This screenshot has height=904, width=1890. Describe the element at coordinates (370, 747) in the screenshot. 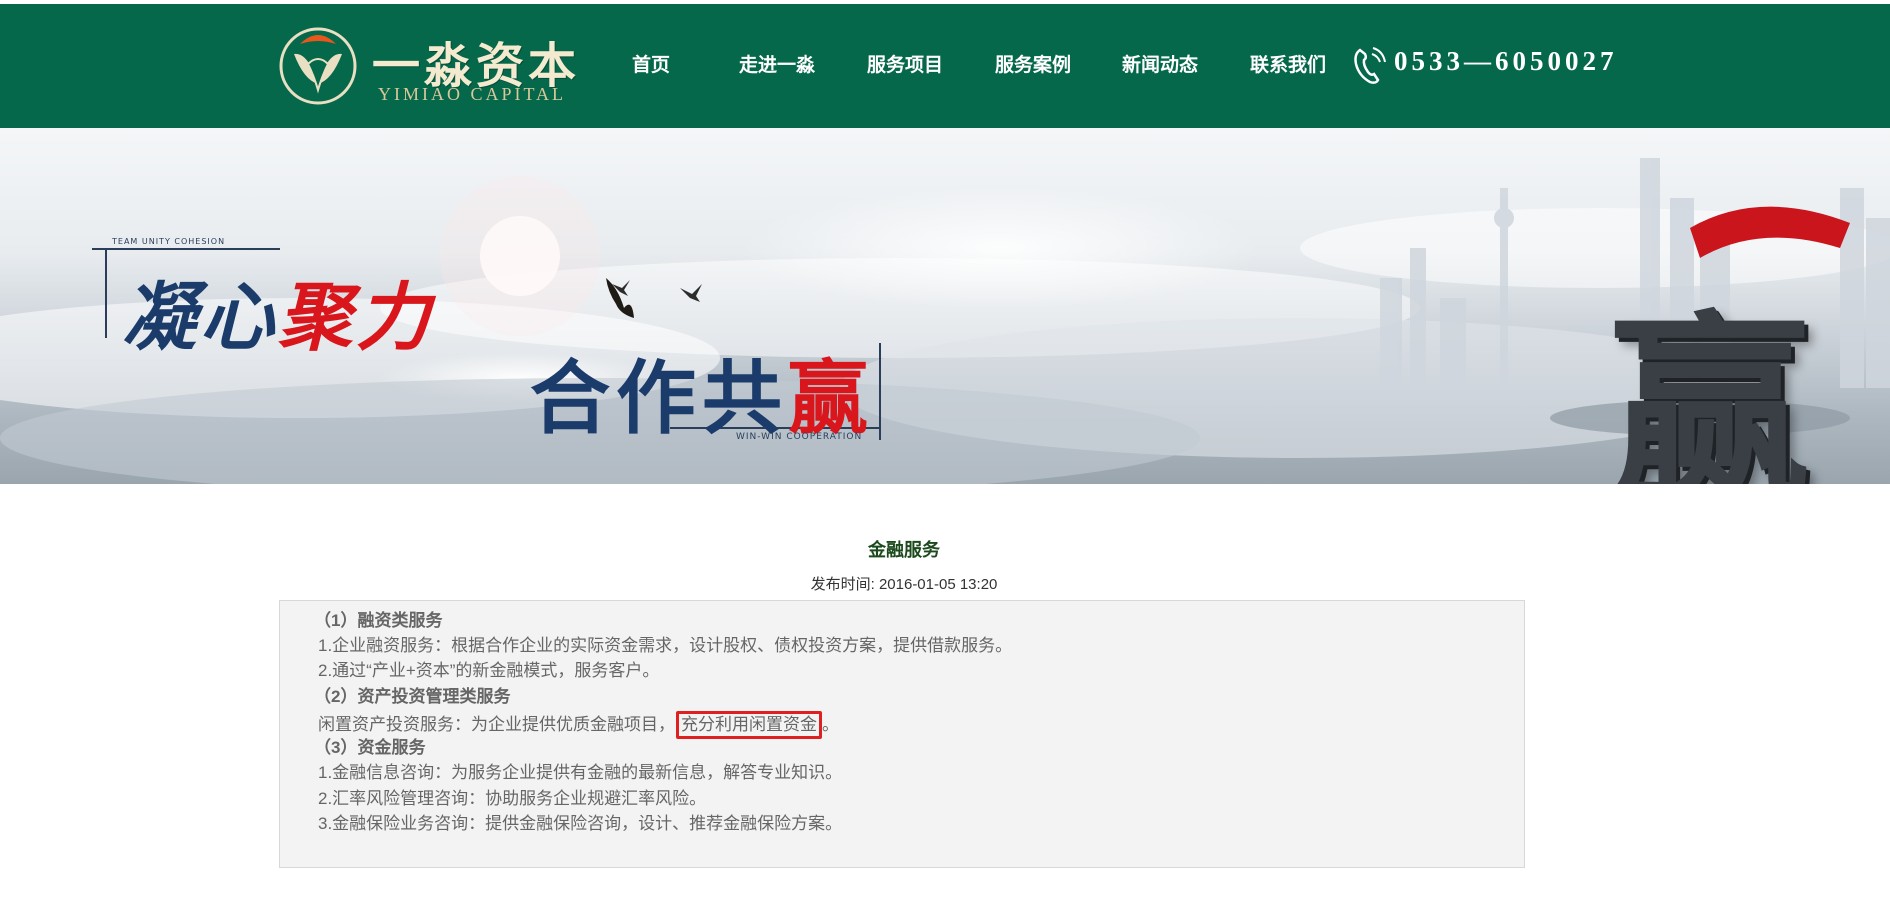

I see `content-heading: （3）资金服务` at that location.